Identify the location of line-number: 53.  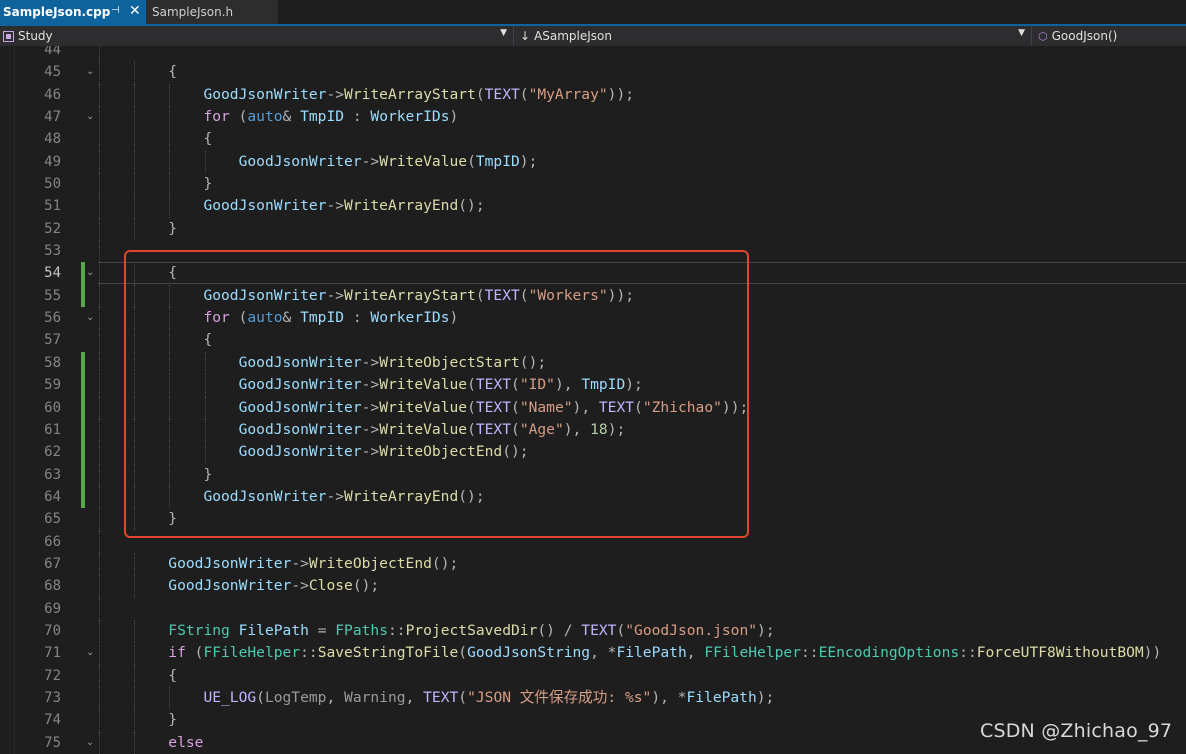
(52, 251).